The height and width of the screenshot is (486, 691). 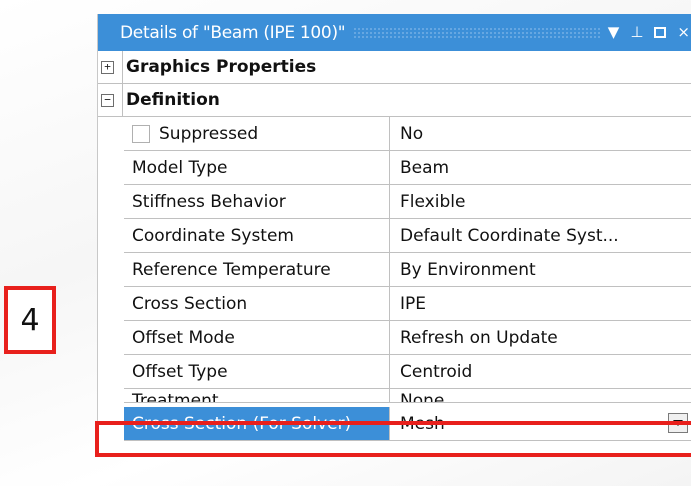 I want to click on property-label: Offset Mode, so click(x=257, y=337).